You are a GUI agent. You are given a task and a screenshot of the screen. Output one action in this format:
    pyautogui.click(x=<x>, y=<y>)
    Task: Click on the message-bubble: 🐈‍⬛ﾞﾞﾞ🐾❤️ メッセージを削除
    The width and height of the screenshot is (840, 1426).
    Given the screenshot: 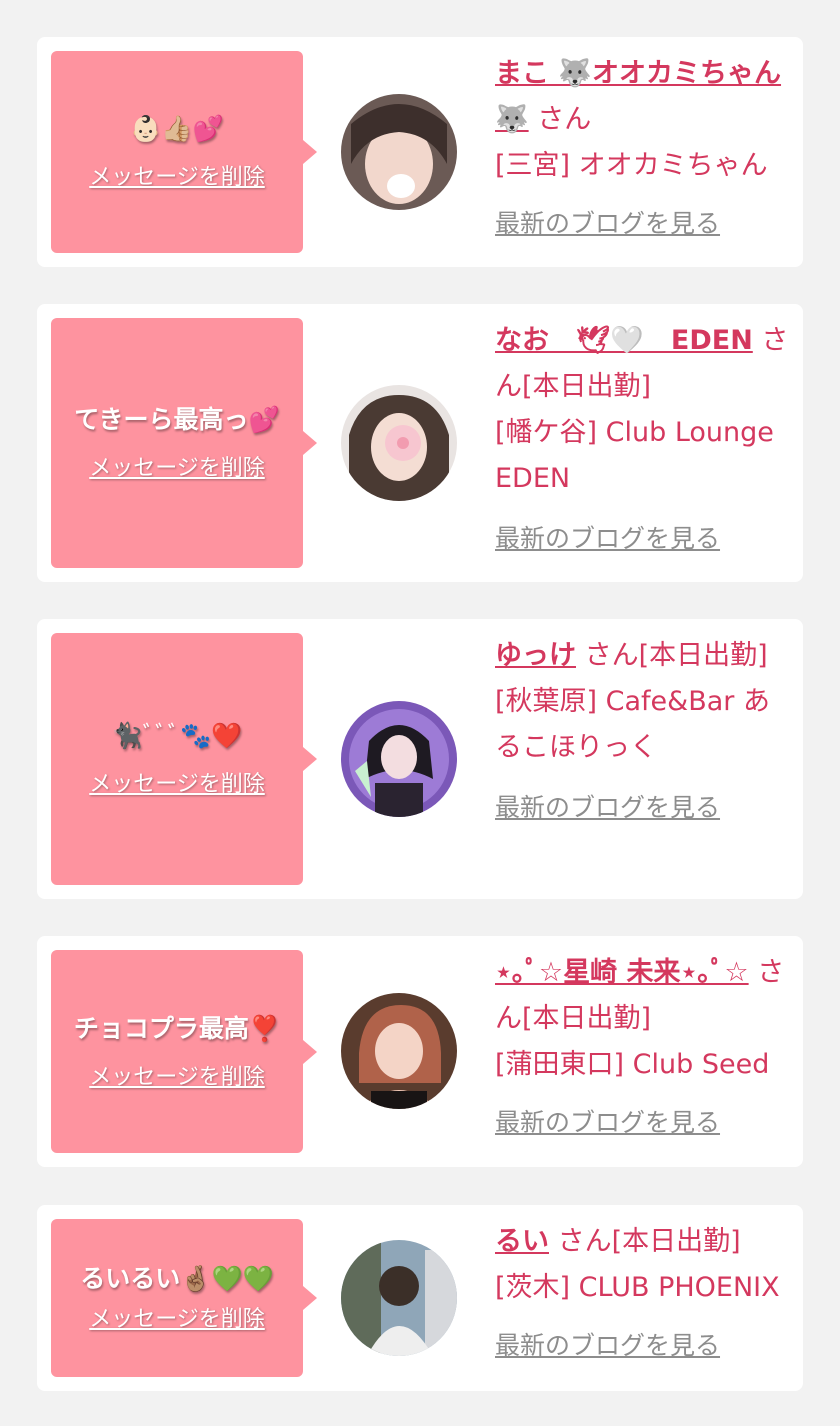 What is the action you would take?
    pyautogui.click(x=184, y=759)
    